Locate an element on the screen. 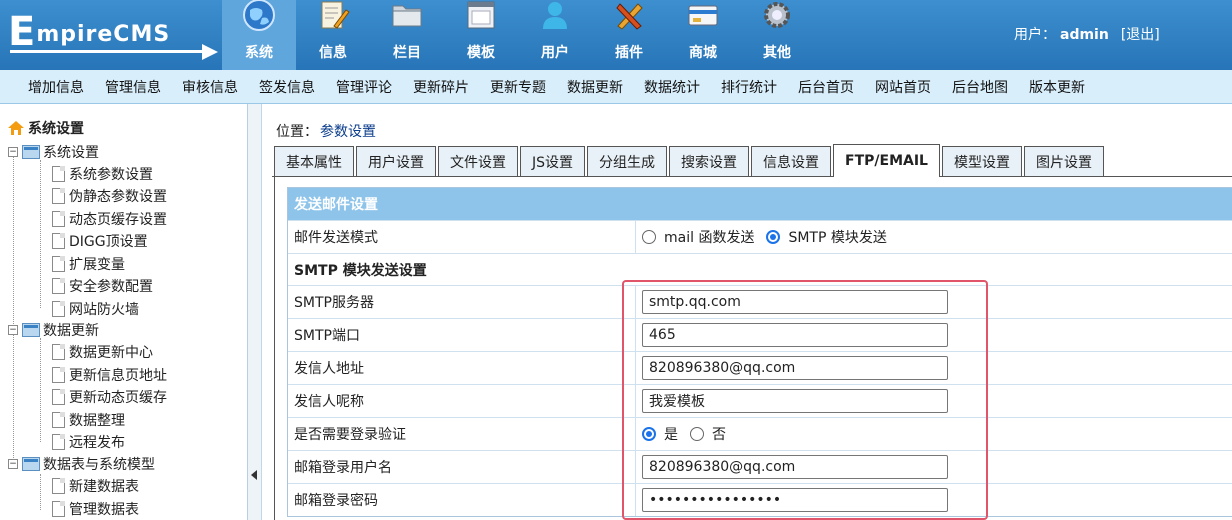  tree-item-update-info-url: 更新信息页地址 is located at coordinates (109, 375).